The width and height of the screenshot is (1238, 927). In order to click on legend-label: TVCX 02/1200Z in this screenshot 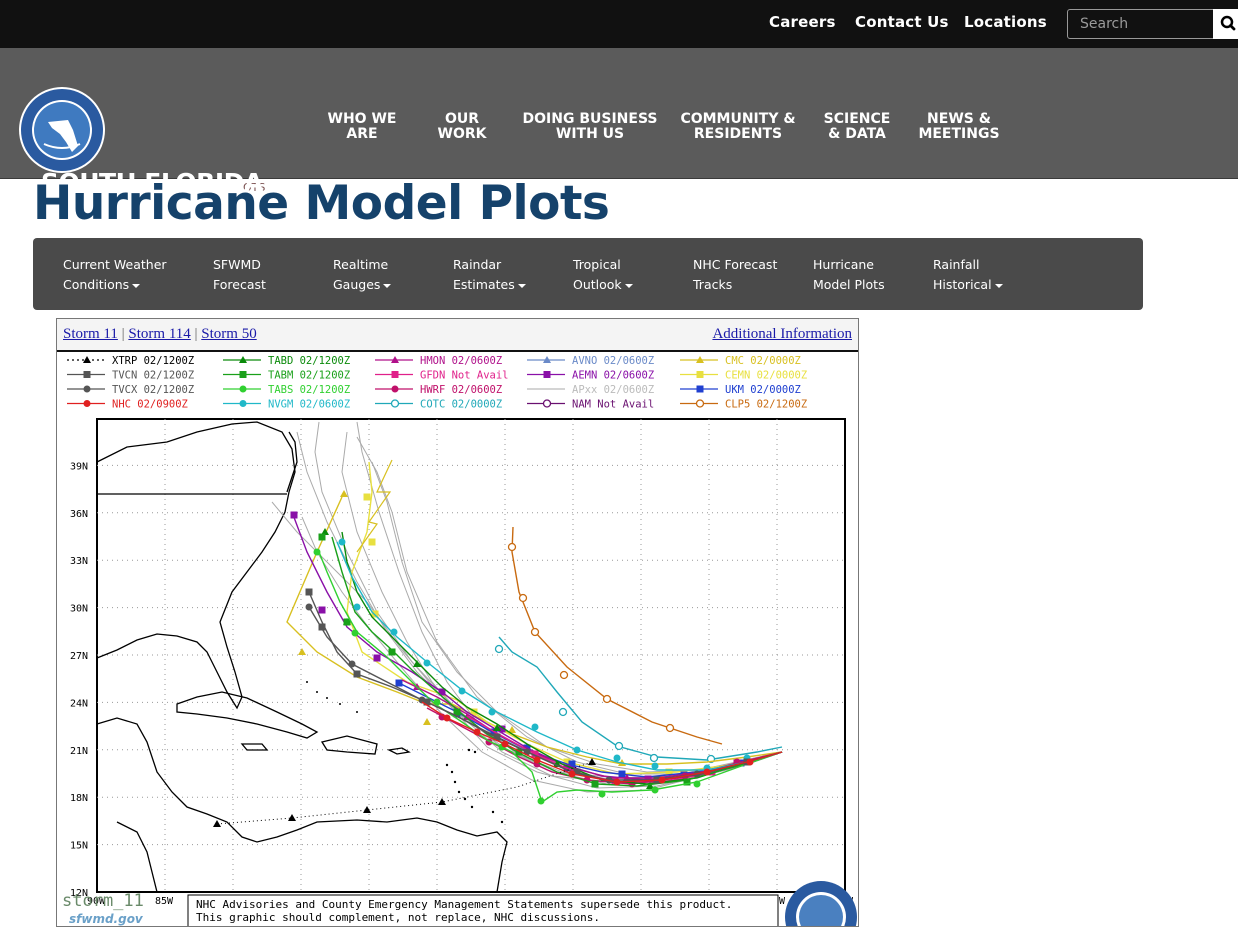, I will do `click(153, 390)`.